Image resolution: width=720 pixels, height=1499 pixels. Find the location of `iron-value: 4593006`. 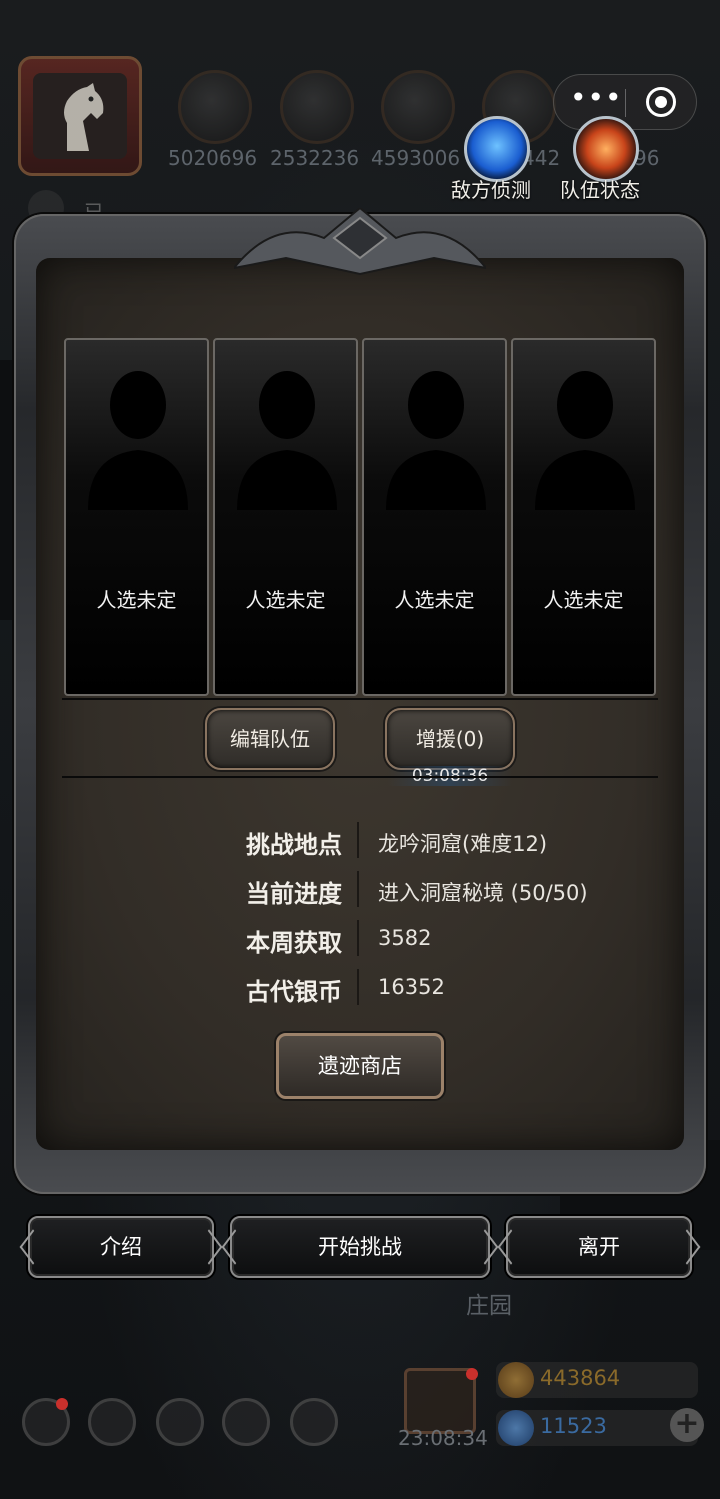

iron-value: 4593006 is located at coordinates (416, 158).